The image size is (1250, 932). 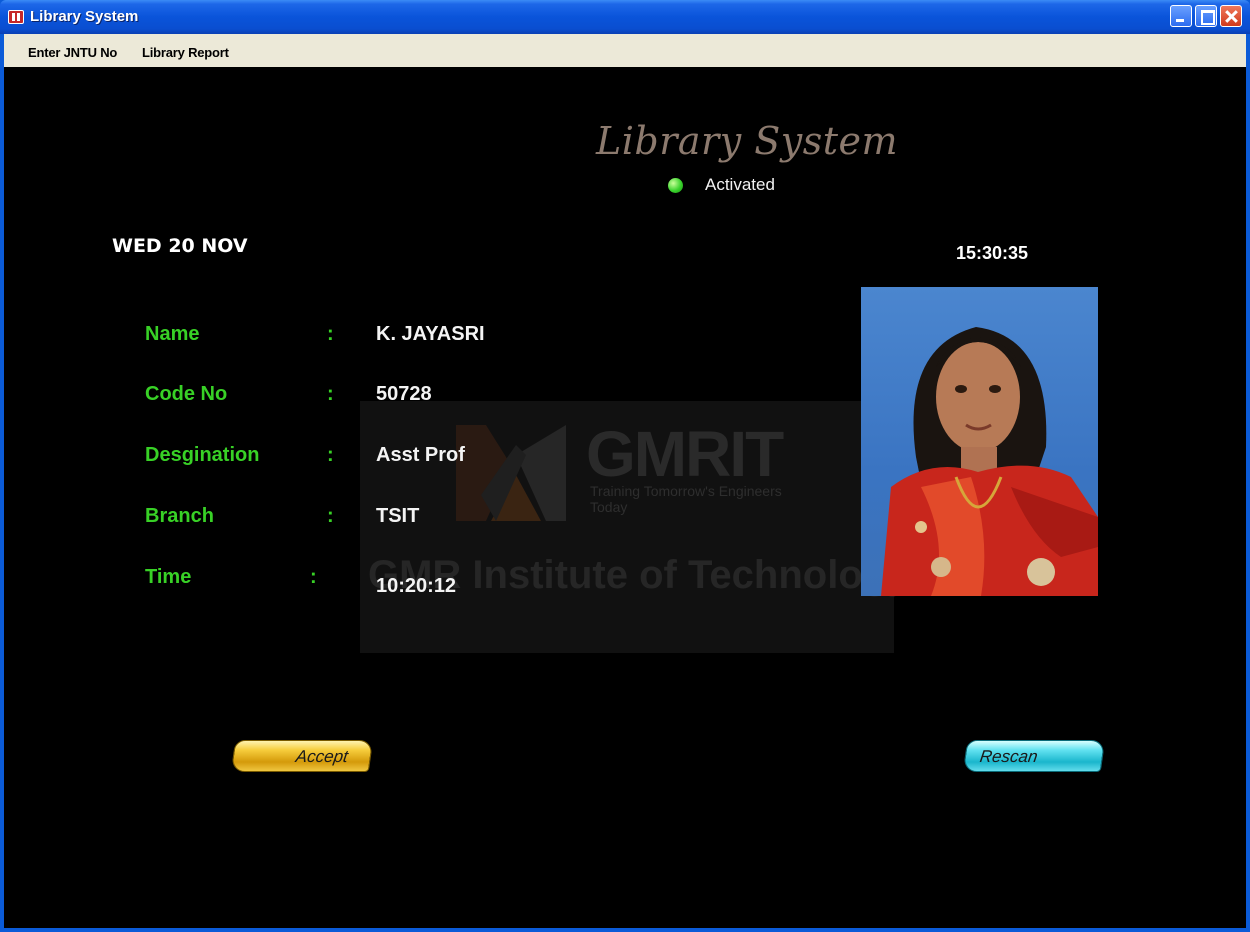 What do you see at coordinates (685, 454) in the screenshot?
I see `watermark-brand: GMRIT` at bounding box center [685, 454].